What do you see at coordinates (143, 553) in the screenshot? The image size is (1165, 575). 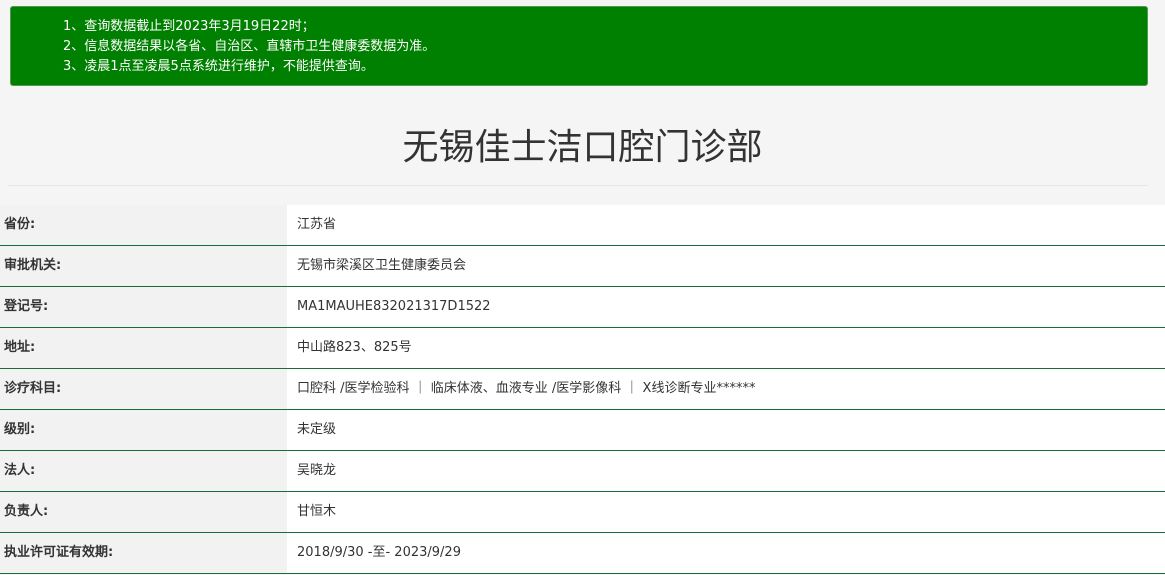 I see `label-license-validity: 执业许可证有效期:` at bounding box center [143, 553].